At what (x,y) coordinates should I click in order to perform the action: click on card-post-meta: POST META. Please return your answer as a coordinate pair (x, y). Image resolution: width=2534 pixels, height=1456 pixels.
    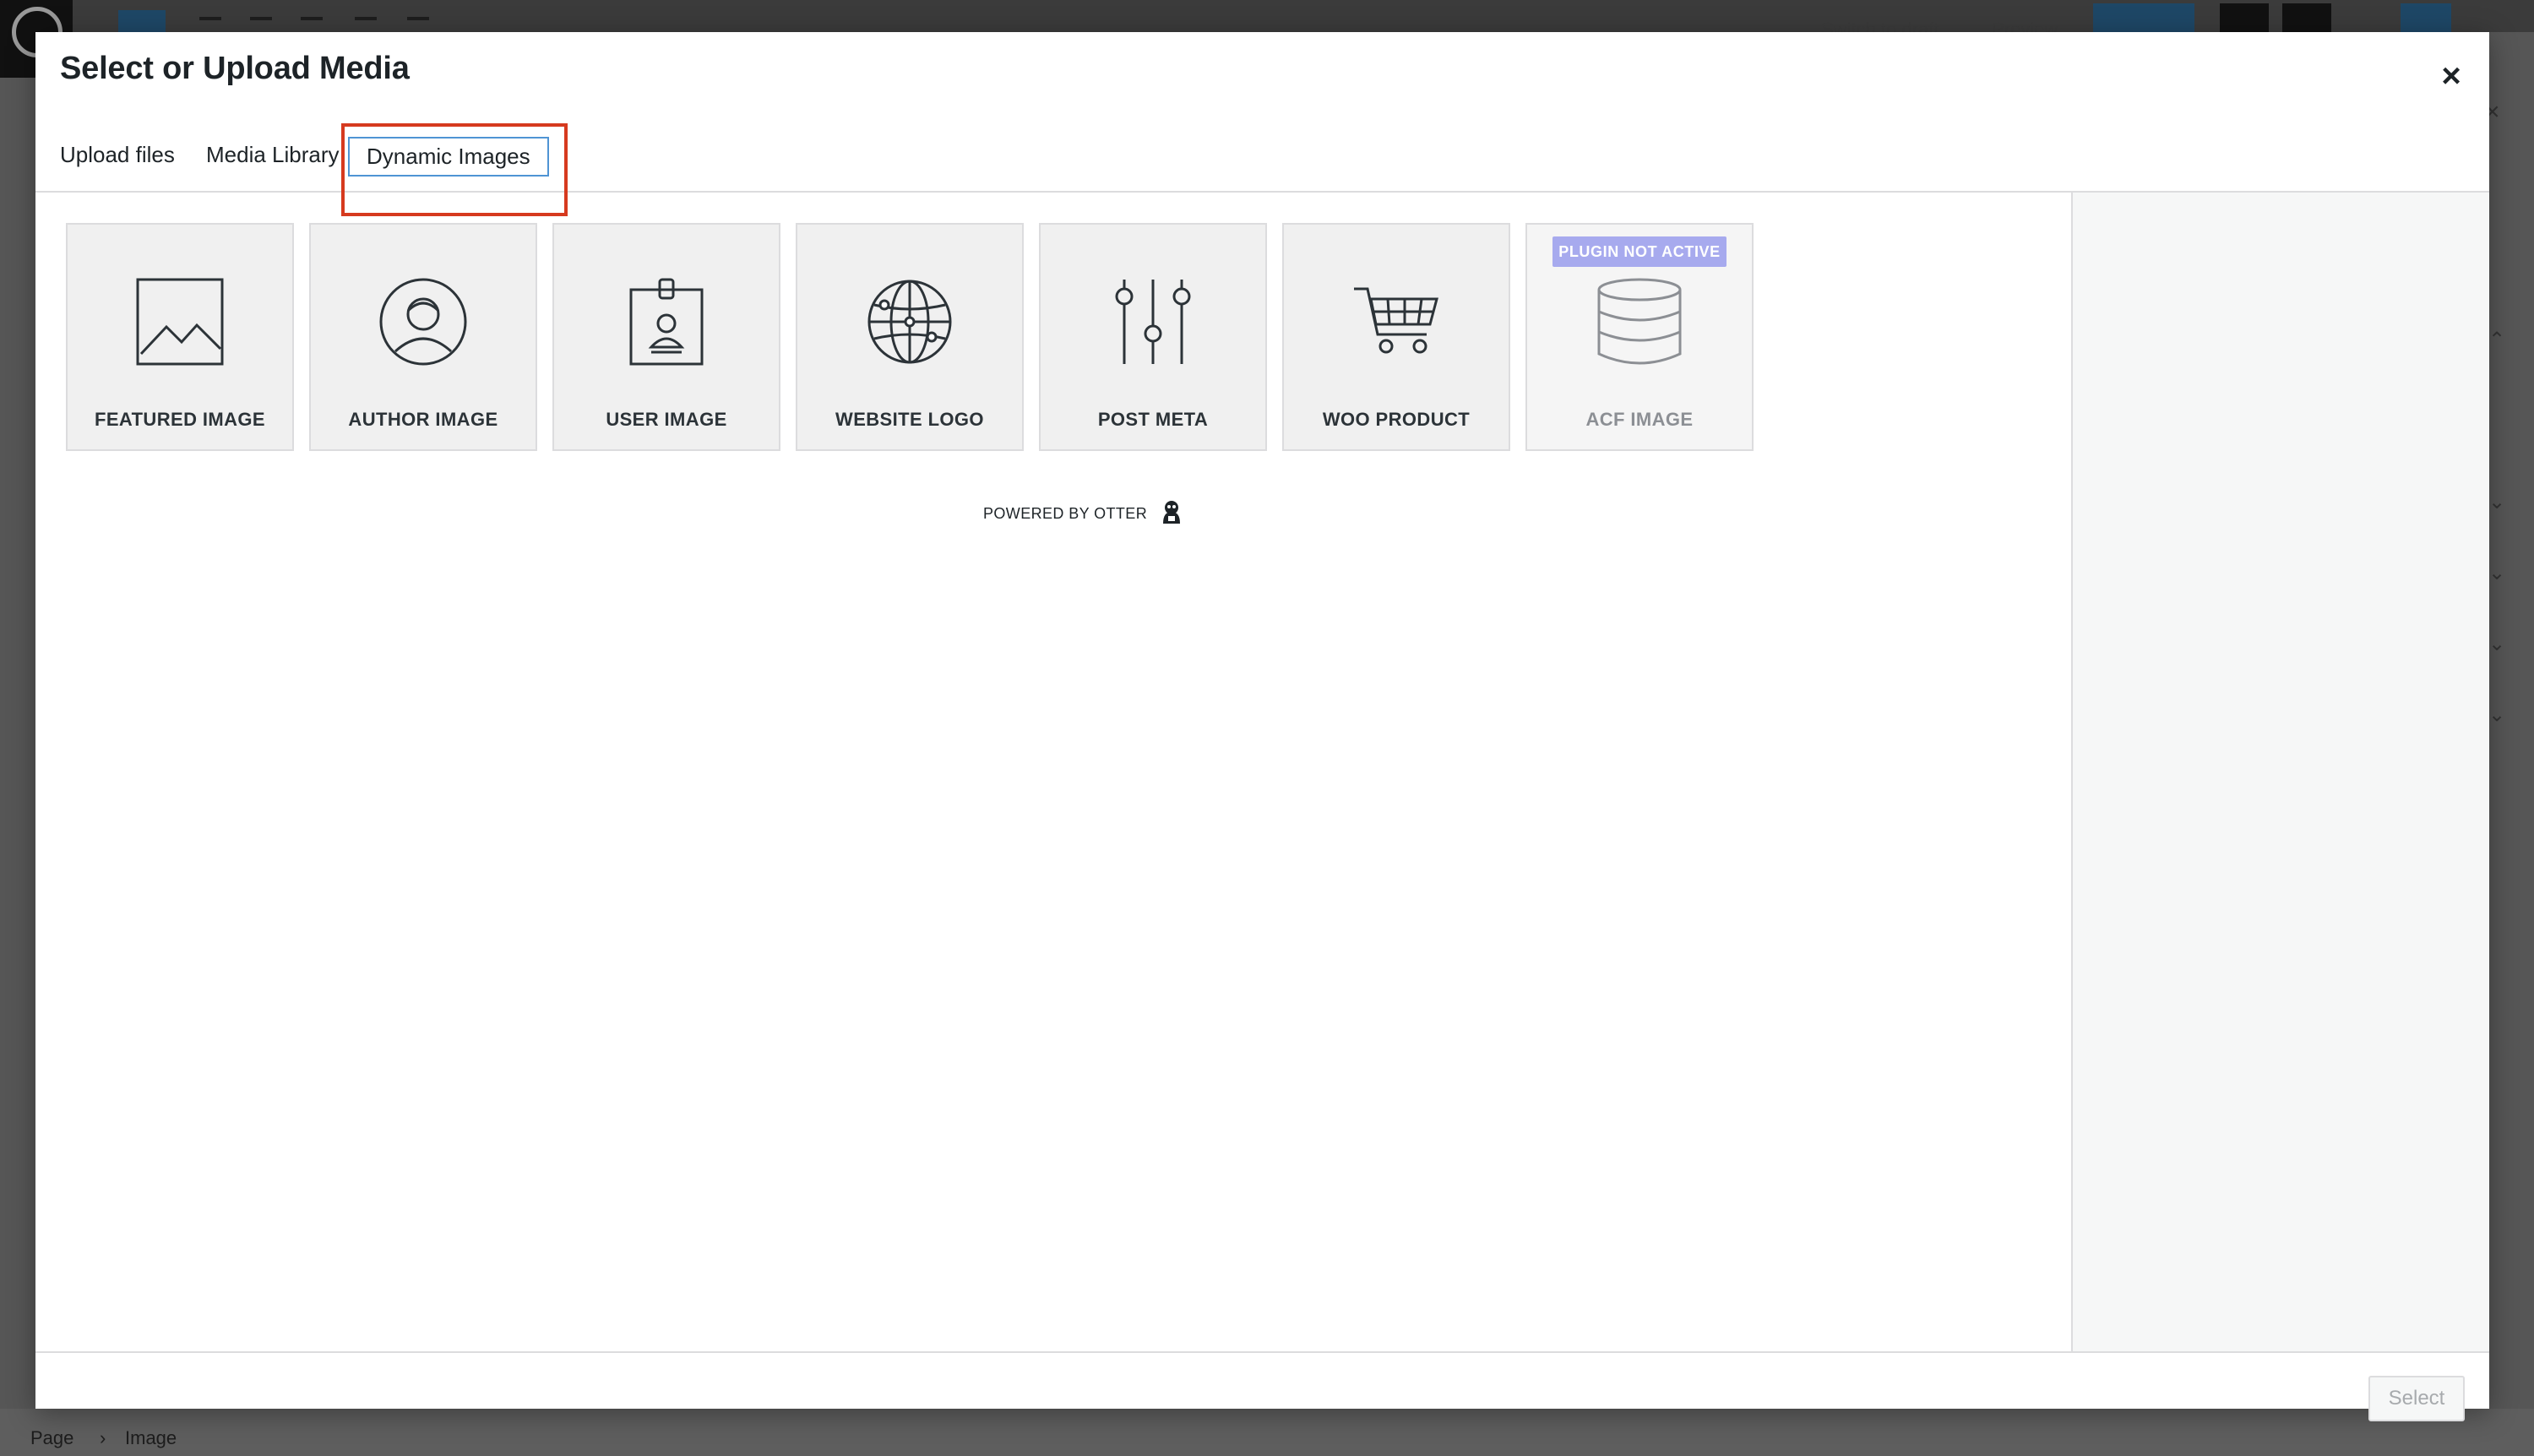
    Looking at the image, I should click on (1153, 337).